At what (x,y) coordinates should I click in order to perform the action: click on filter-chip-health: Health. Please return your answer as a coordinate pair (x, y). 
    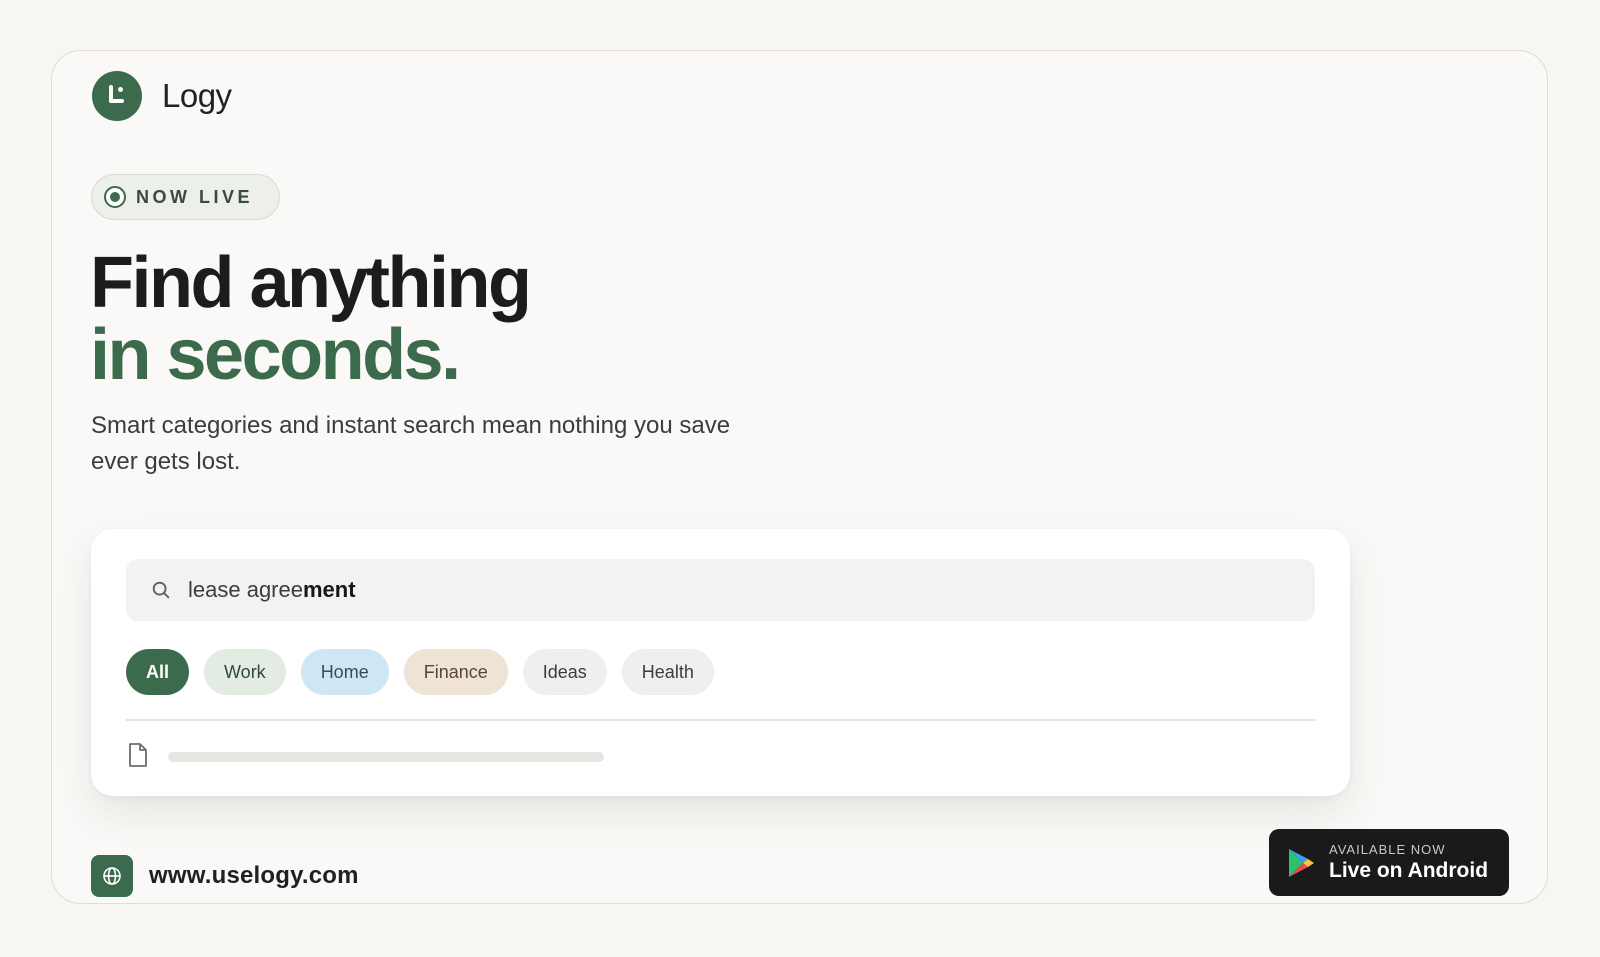
    Looking at the image, I should click on (667, 672).